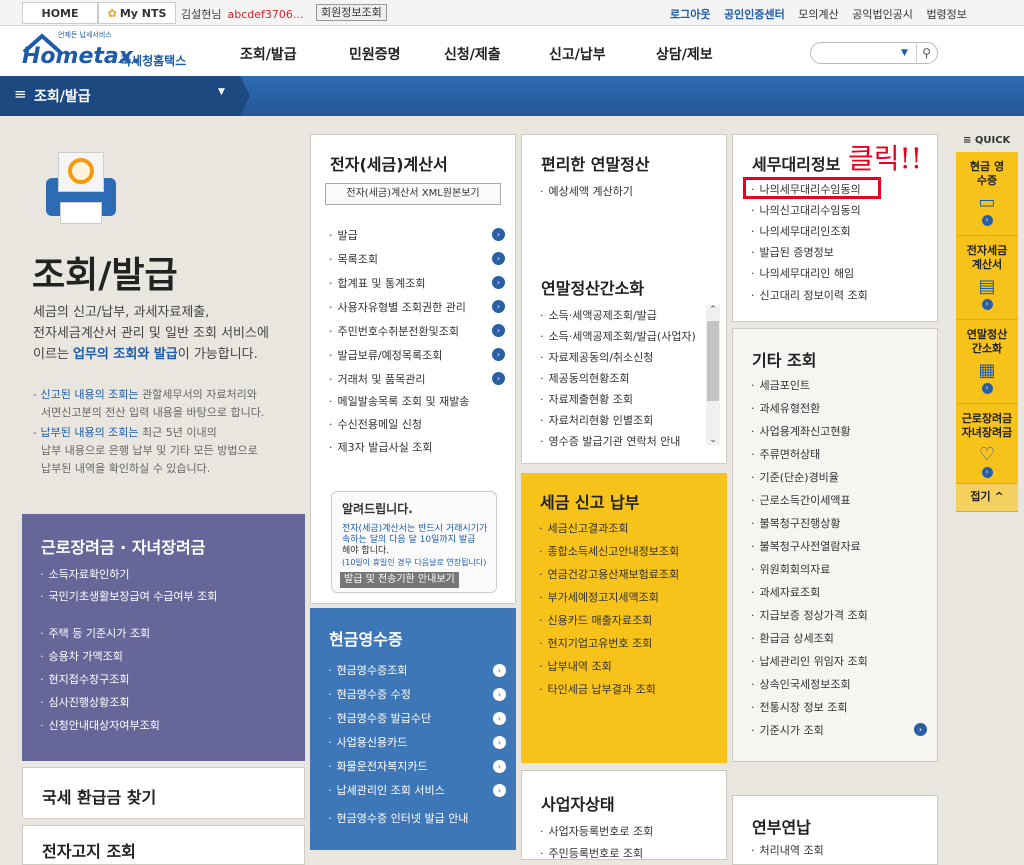 Image resolution: width=1024 pixels, height=865 pixels. What do you see at coordinates (799, 707) in the screenshot?
I see `other-inquiry-item: 전통시장 정보 조회` at bounding box center [799, 707].